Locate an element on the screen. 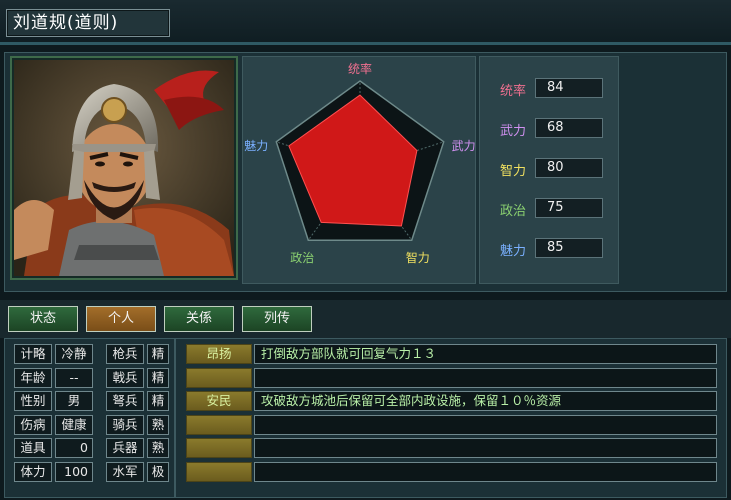 Image resolution: width=731 pixels, height=500 pixels. troop-value-spear: 精 is located at coordinates (158, 354).